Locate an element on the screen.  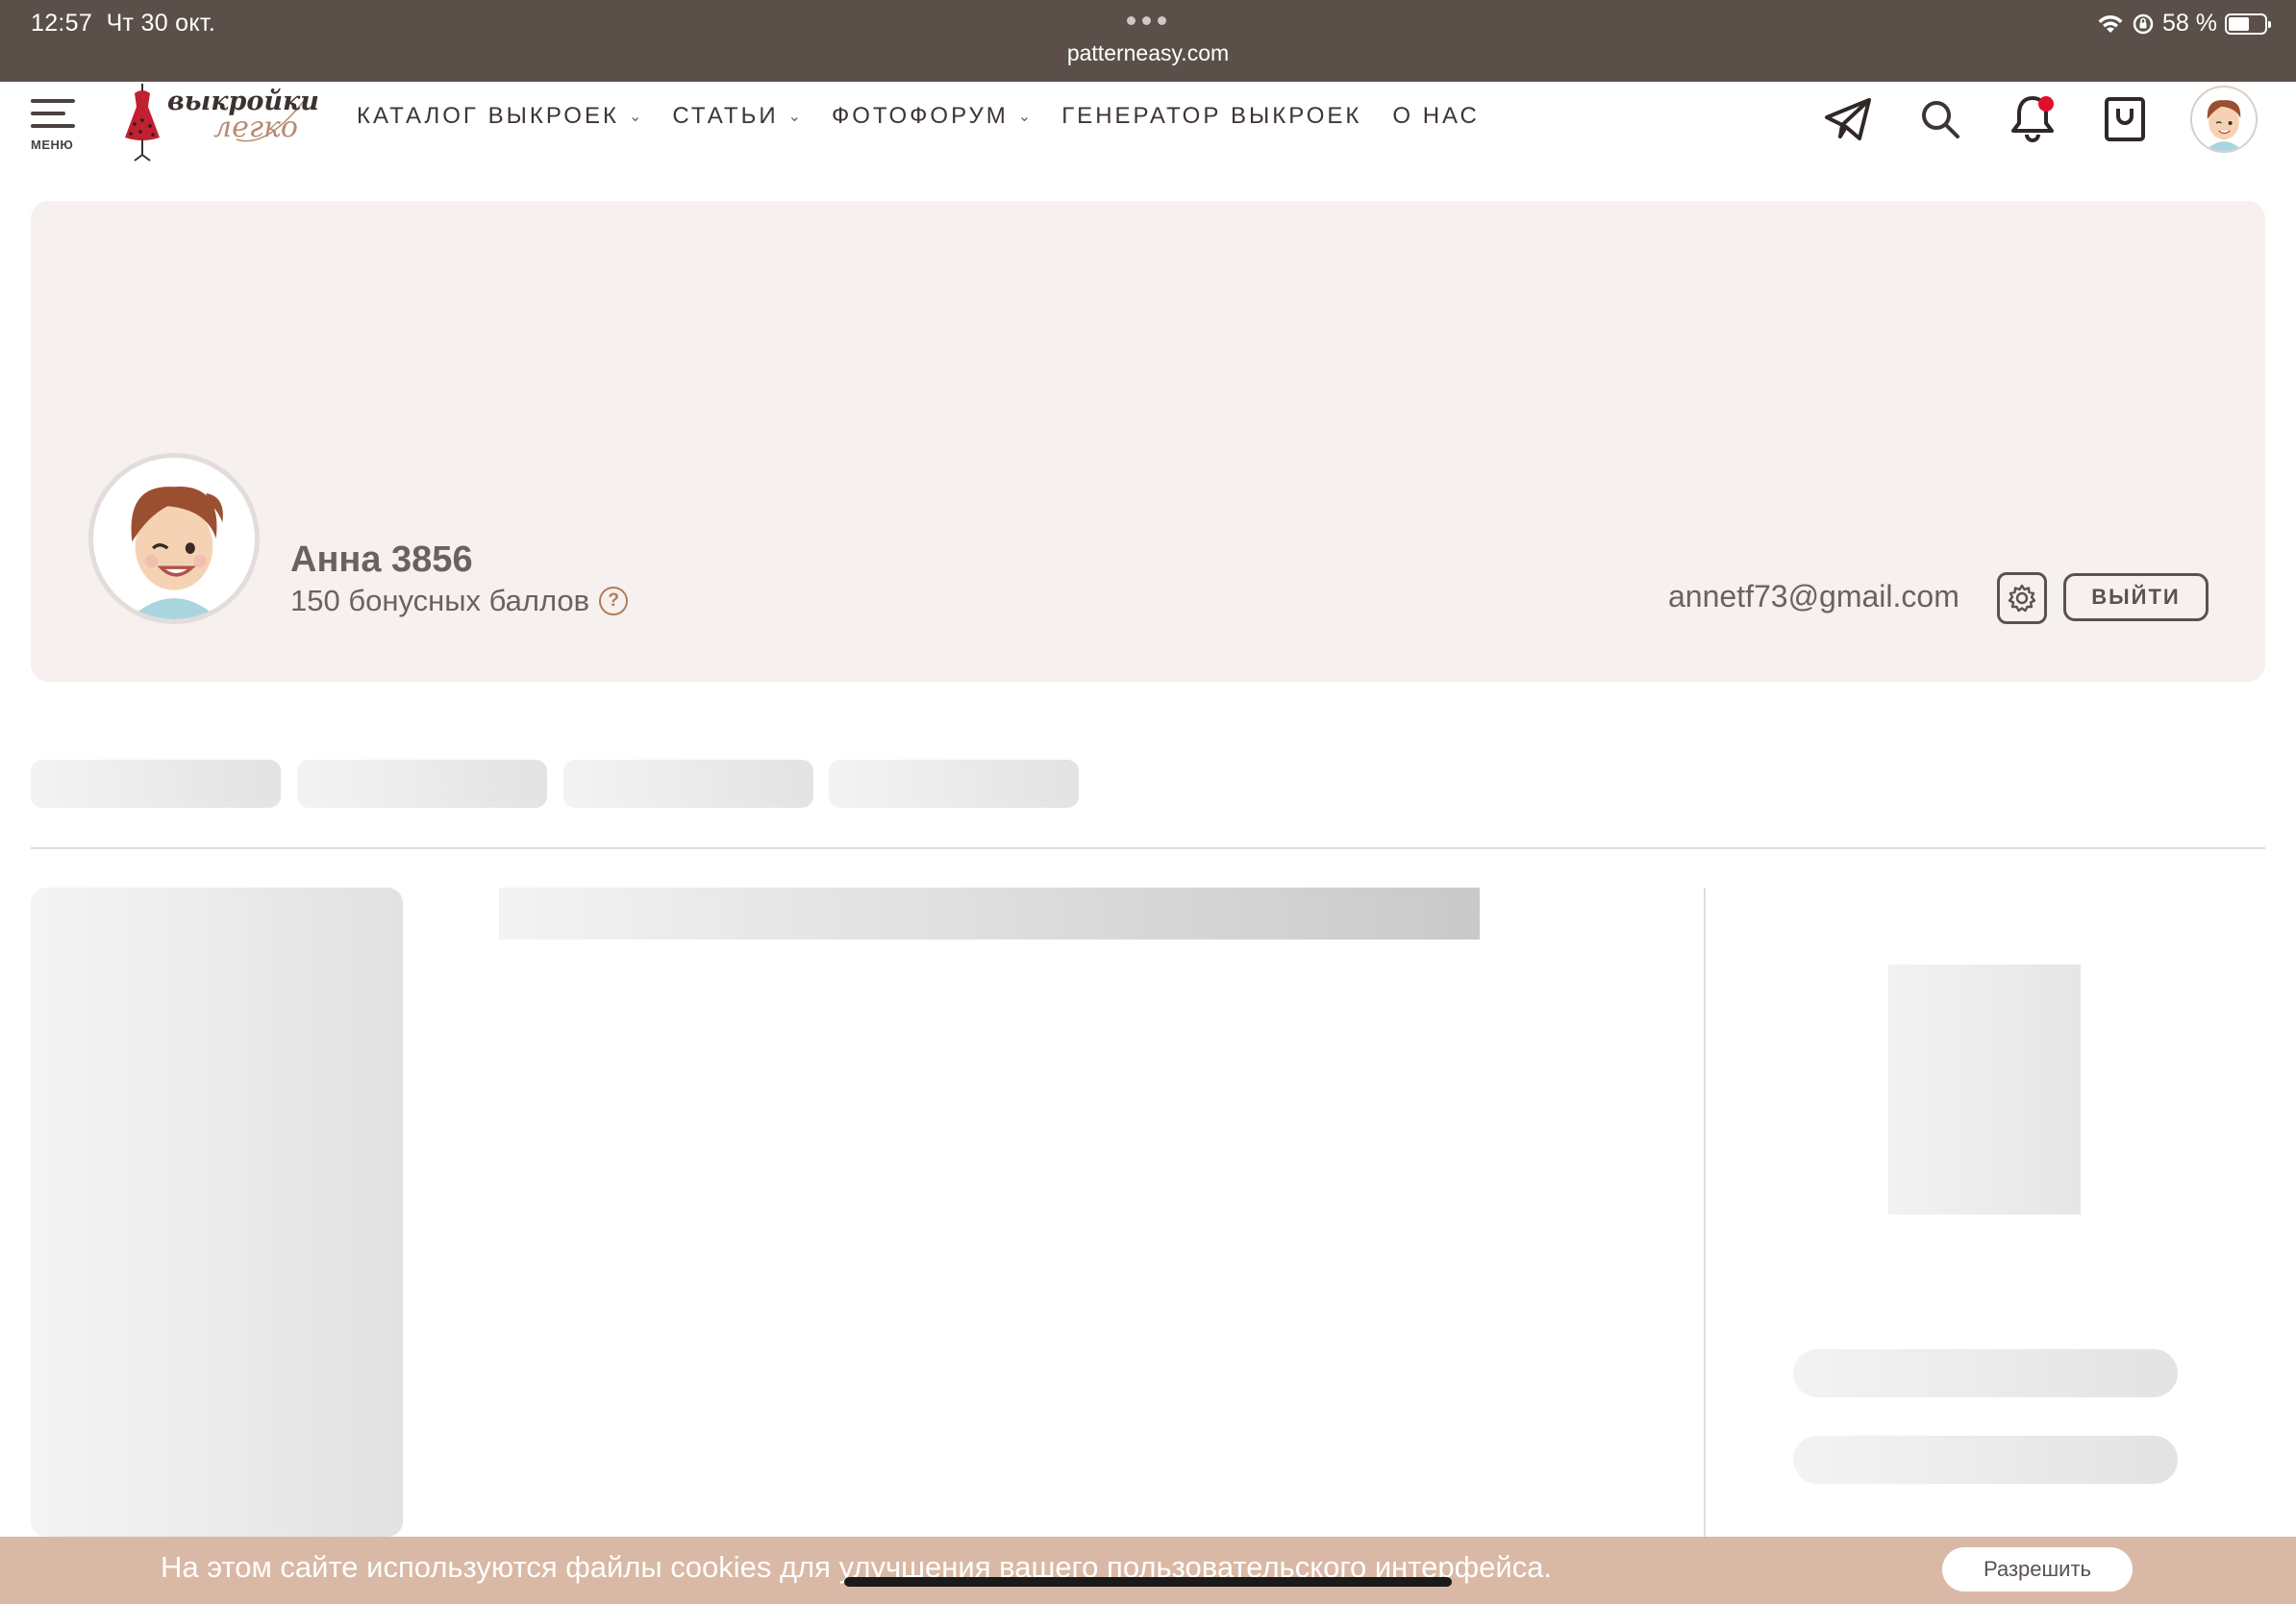
tabs-divider is located at coordinates (1148, 848).